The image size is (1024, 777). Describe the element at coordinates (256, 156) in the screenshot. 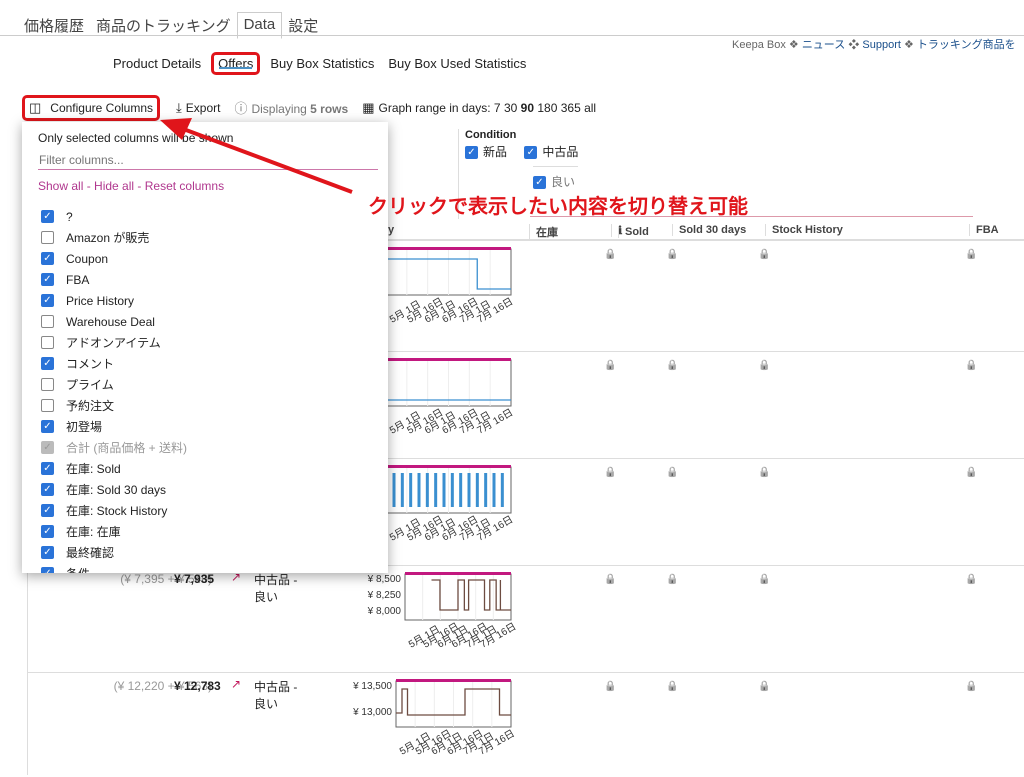

I see `annotation-arrow` at that location.